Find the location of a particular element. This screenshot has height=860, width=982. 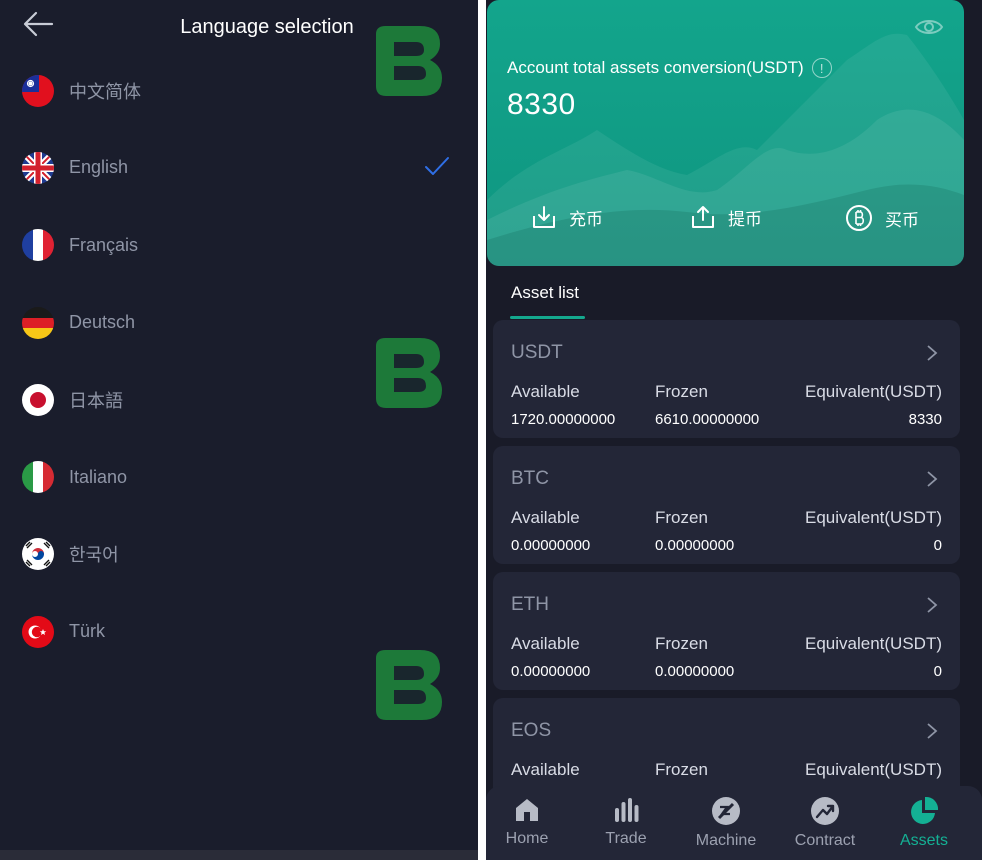

total-assets-label: Account total assets conversion(USDT) ! is located at coordinates (669, 68).